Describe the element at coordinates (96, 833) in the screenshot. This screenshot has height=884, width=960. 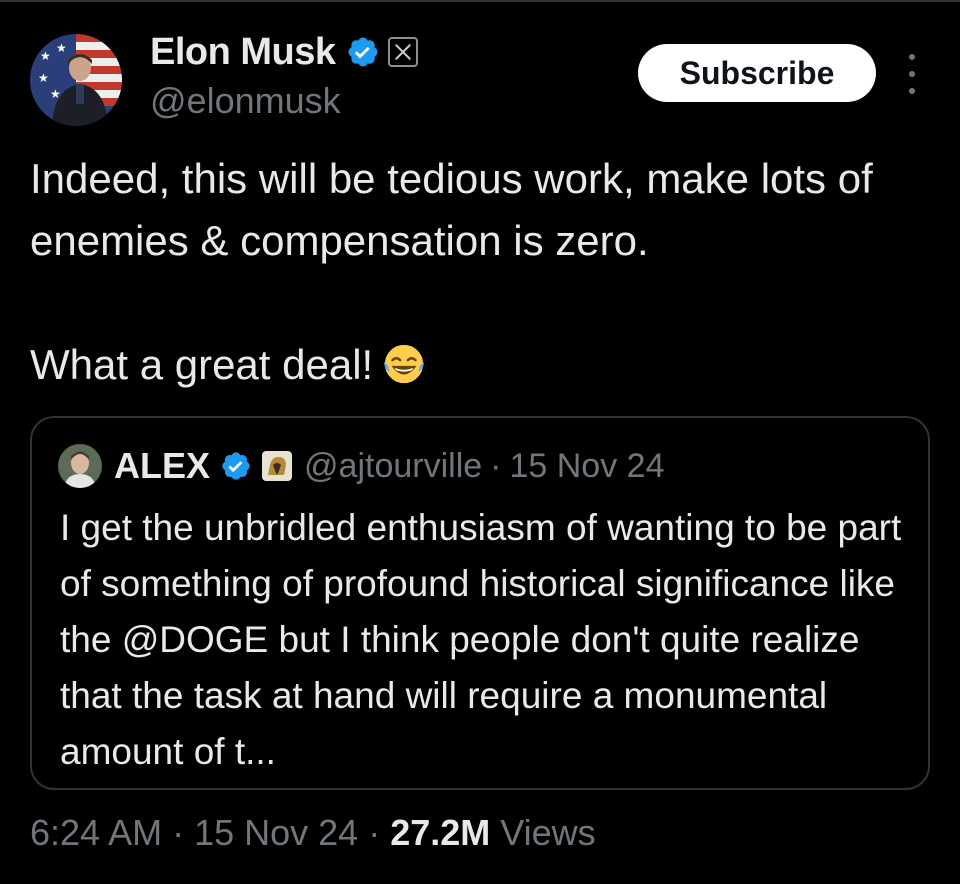
I see `tweet-time: 6:24 AM` at that location.